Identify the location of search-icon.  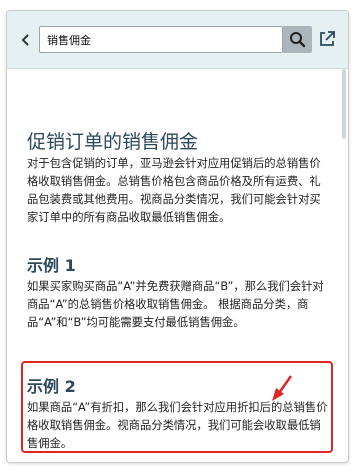
(298, 40).